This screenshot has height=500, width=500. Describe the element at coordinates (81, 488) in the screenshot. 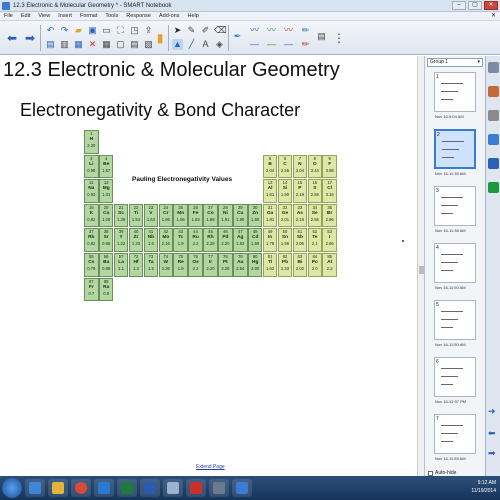

I see `chrome-icon` at that location.